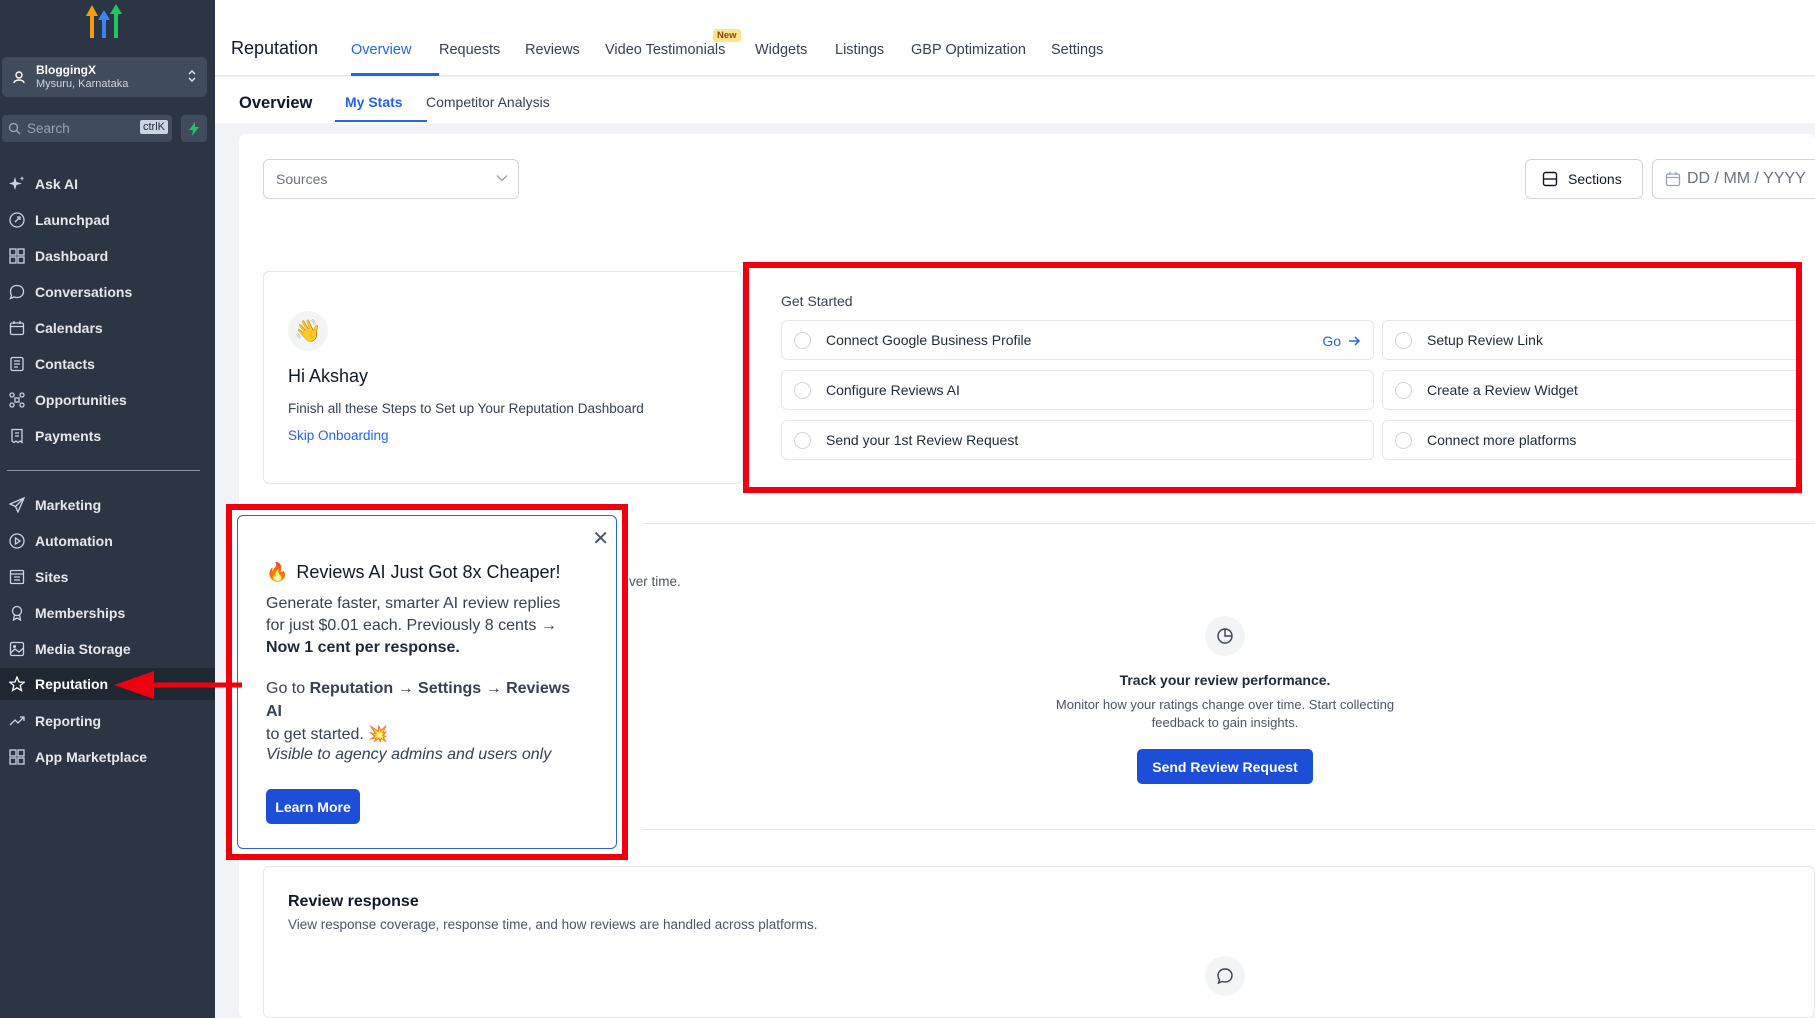 The width and height of the screenshot is (1815, 1018). I want to click on promo-body-bold: Now 1 cent per response., so click(363, 647).